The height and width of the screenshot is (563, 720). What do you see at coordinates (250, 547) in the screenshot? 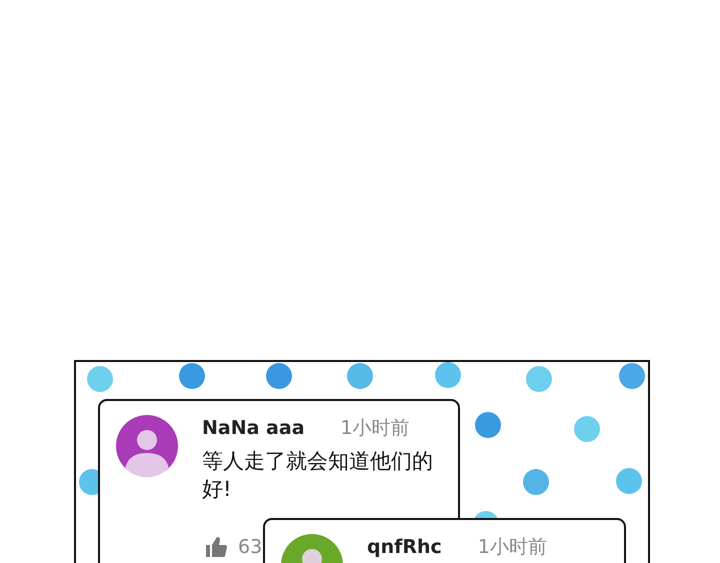
I see `like-count: 63` at bounding box center [250, 547].